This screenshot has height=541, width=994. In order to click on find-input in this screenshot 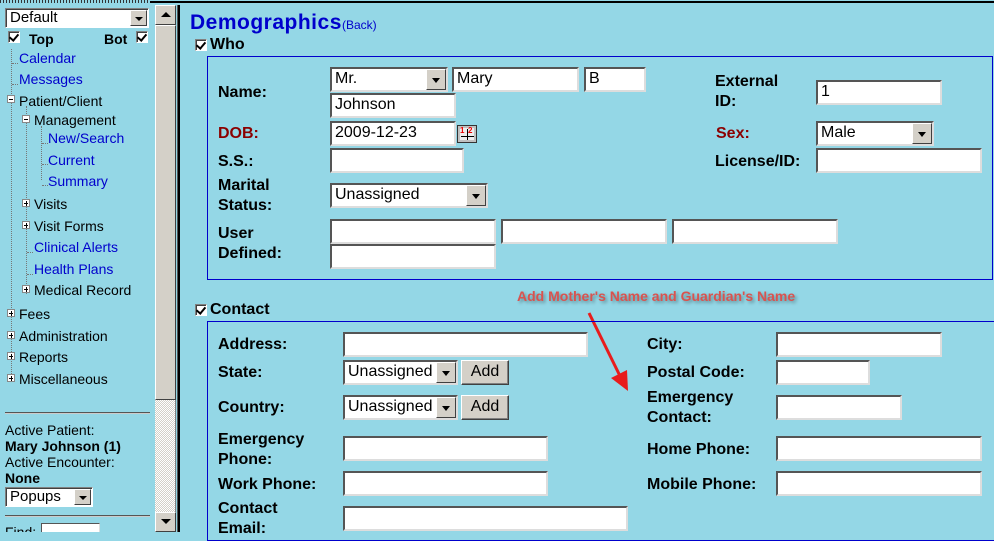, I will do `click(70, 527)`.